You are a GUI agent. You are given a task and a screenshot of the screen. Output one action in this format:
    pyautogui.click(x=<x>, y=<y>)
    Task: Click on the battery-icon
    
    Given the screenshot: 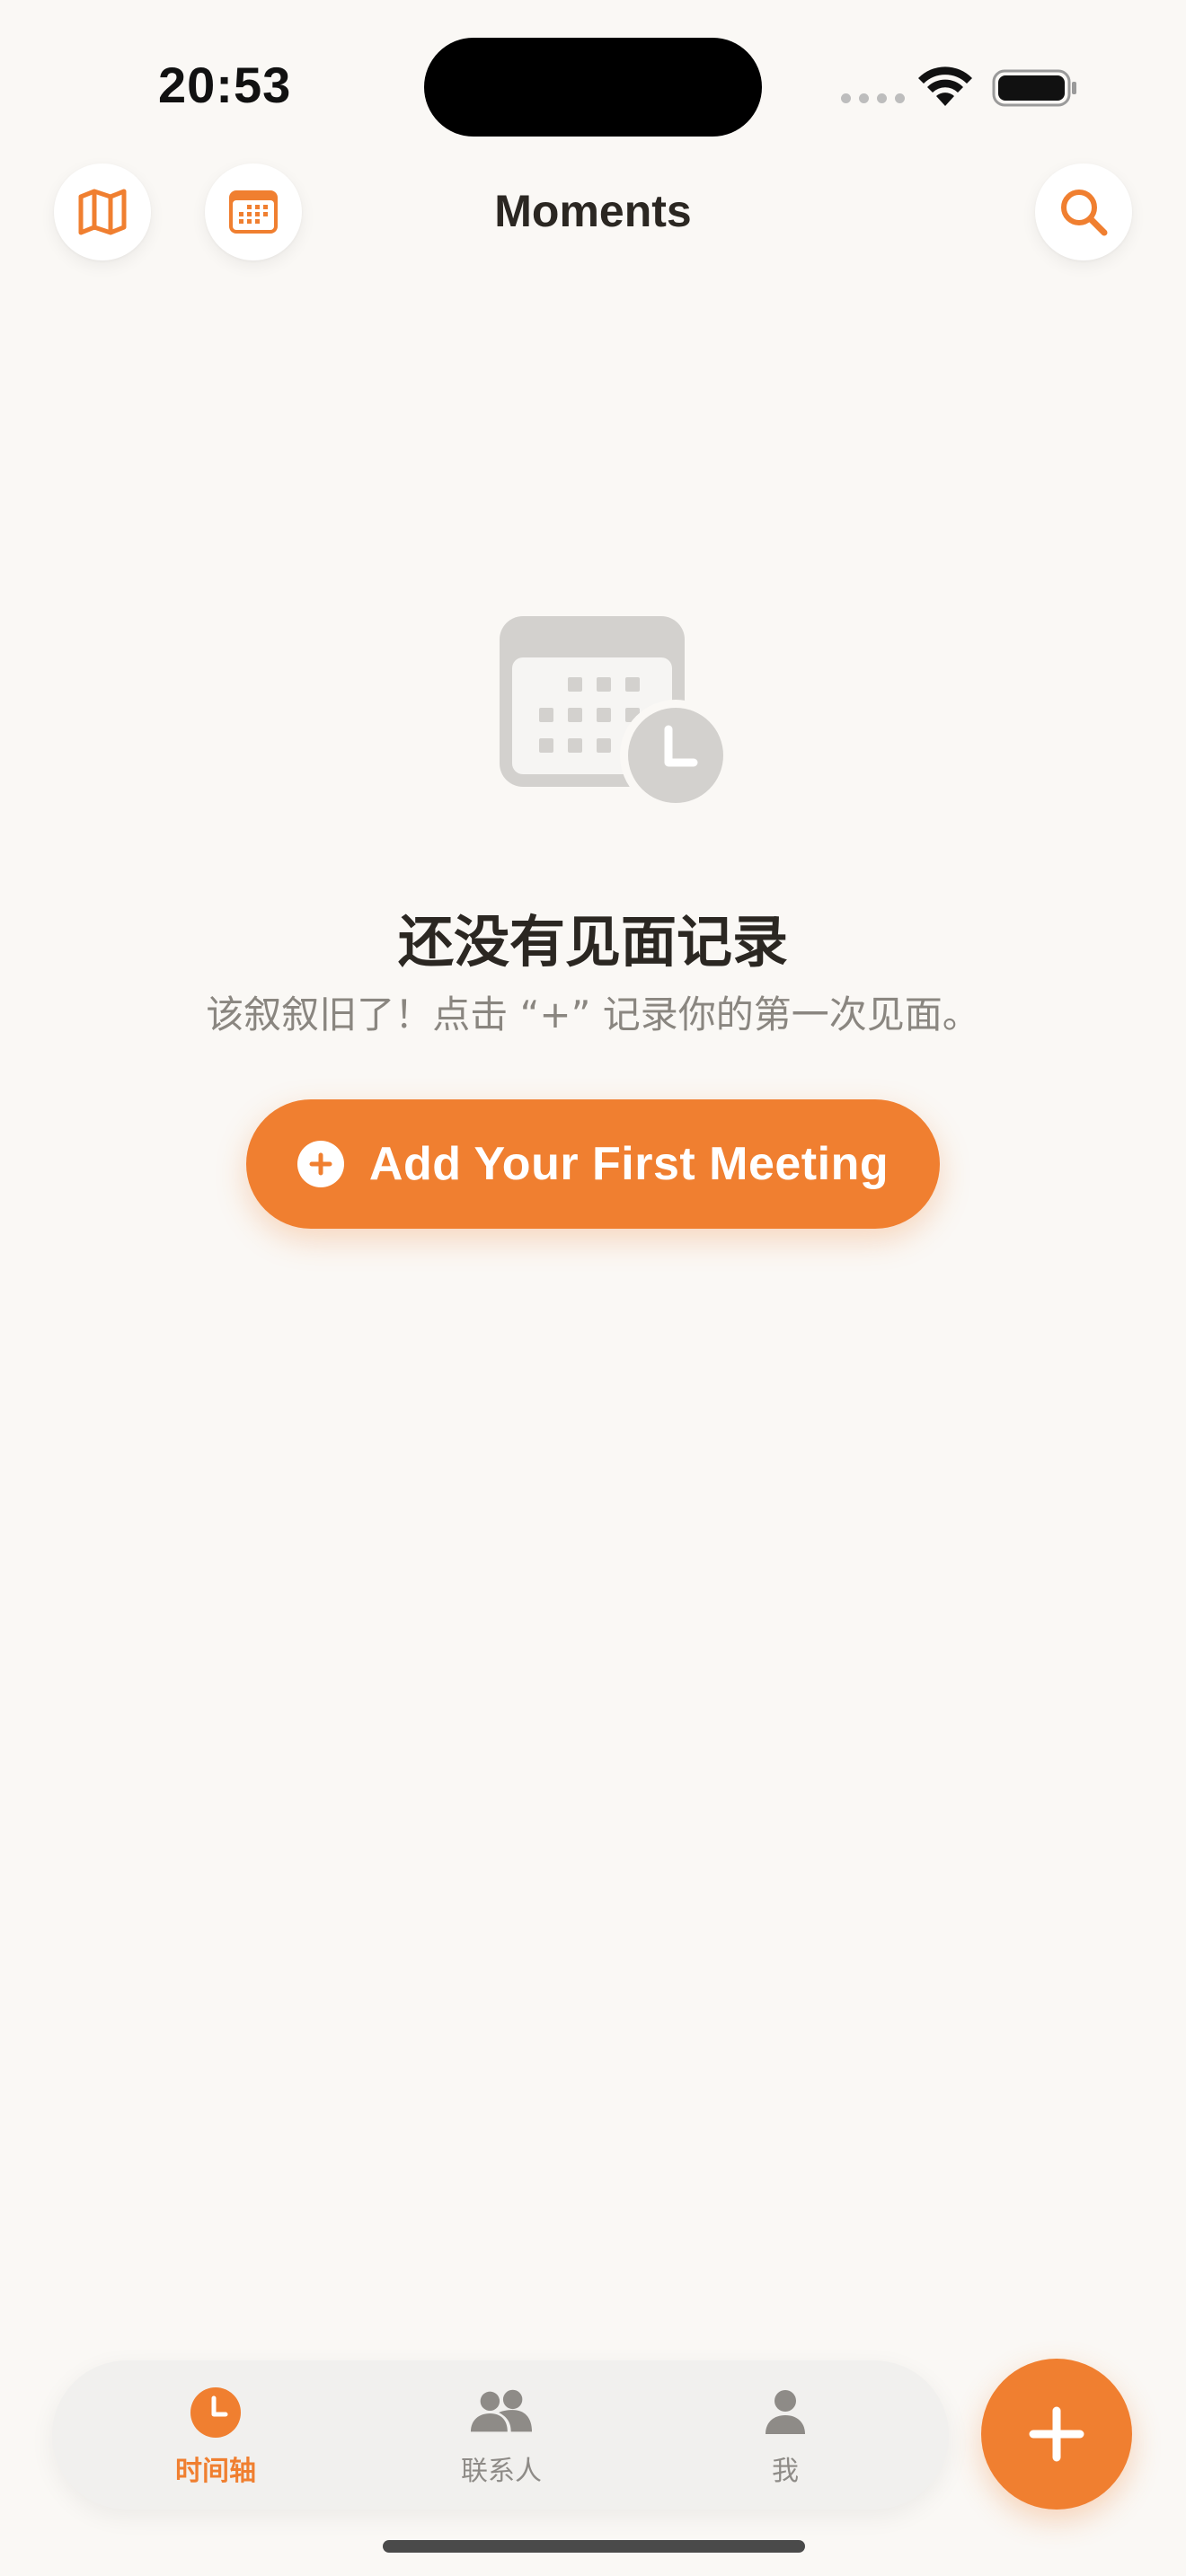 What is the action you would take?
    pyautogui.click(x=1034, y=88)
    